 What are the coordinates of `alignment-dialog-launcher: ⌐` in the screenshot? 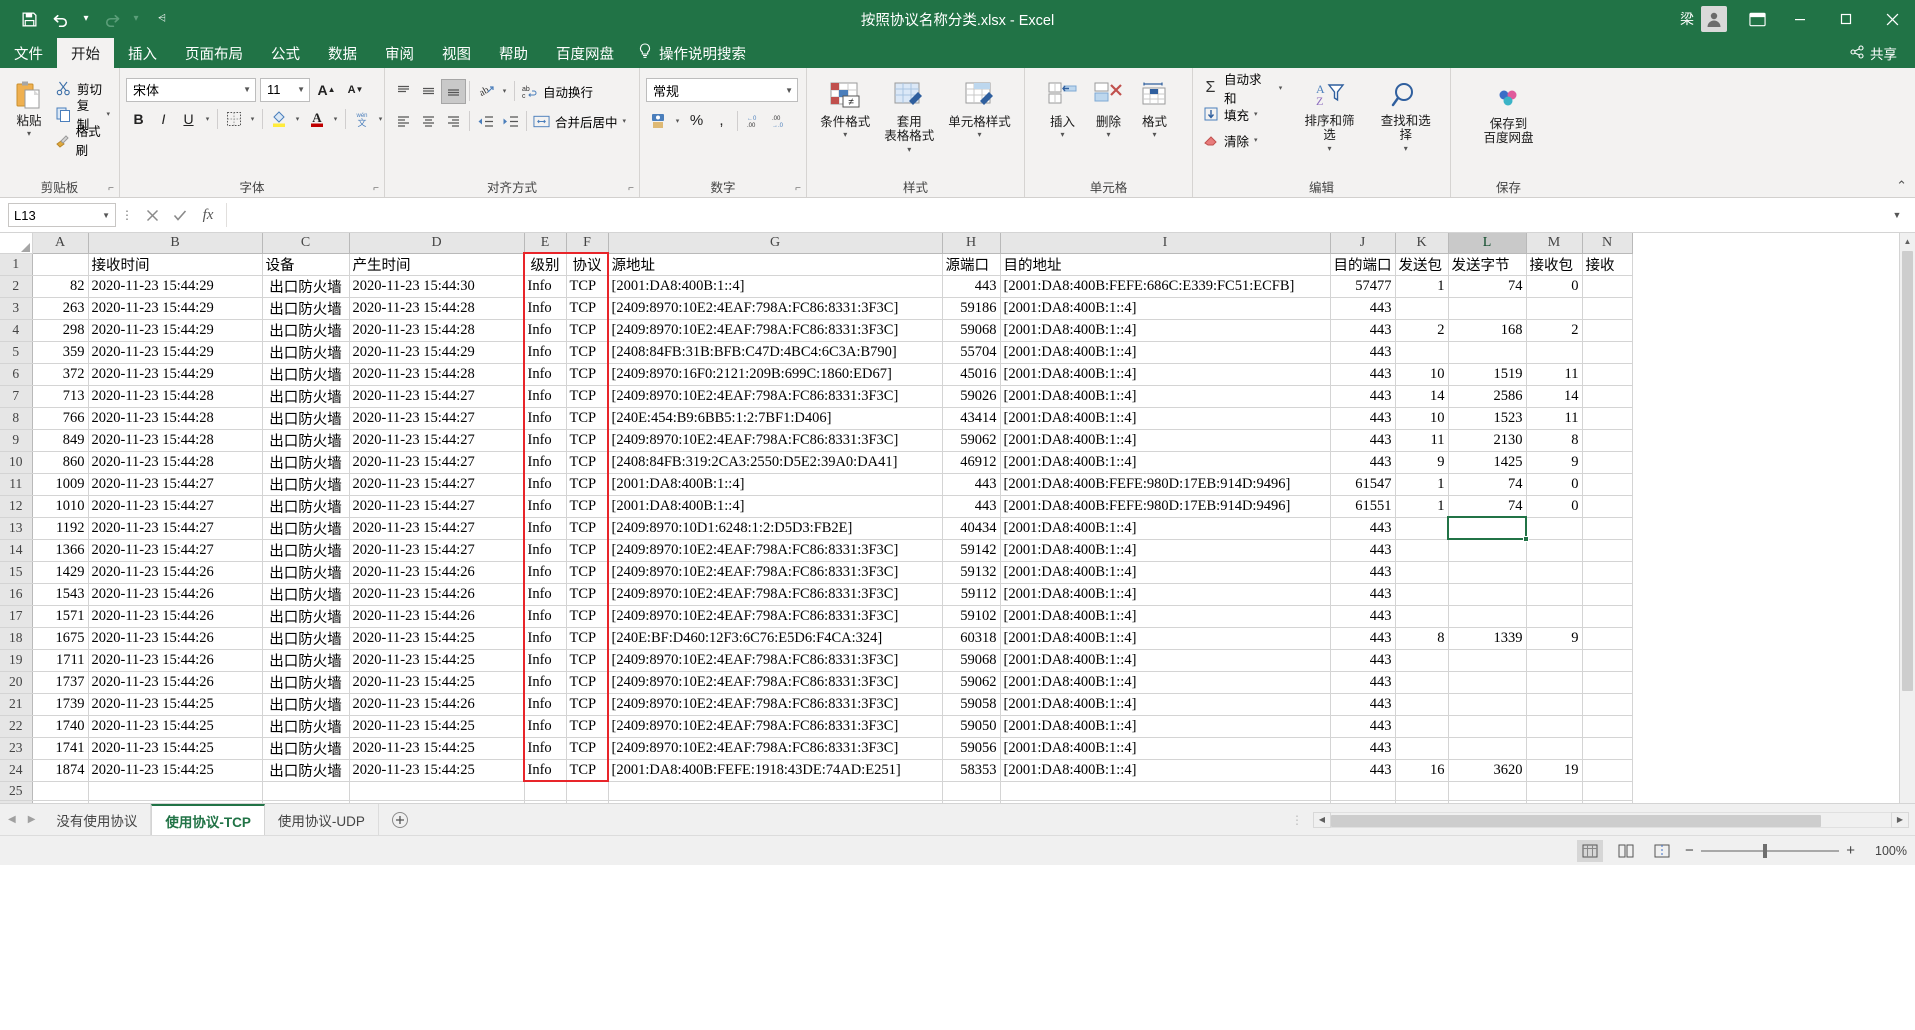 It's located at (631, 188).